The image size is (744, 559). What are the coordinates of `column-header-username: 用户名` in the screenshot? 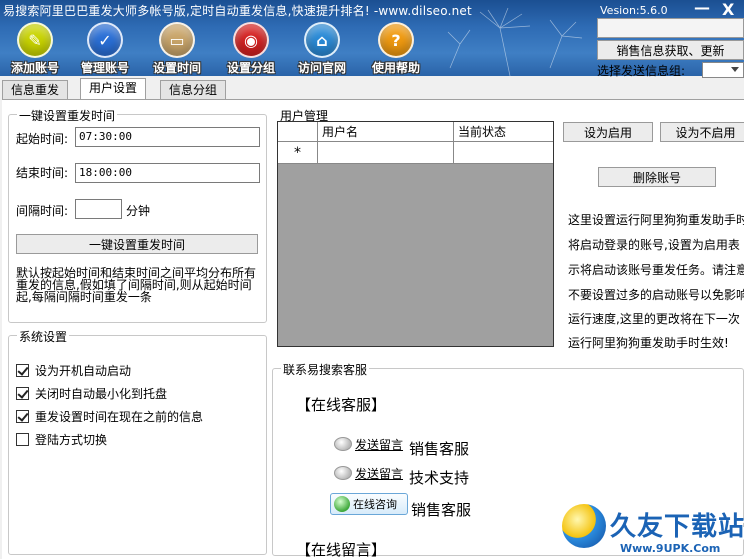 It's located at (386, 131).